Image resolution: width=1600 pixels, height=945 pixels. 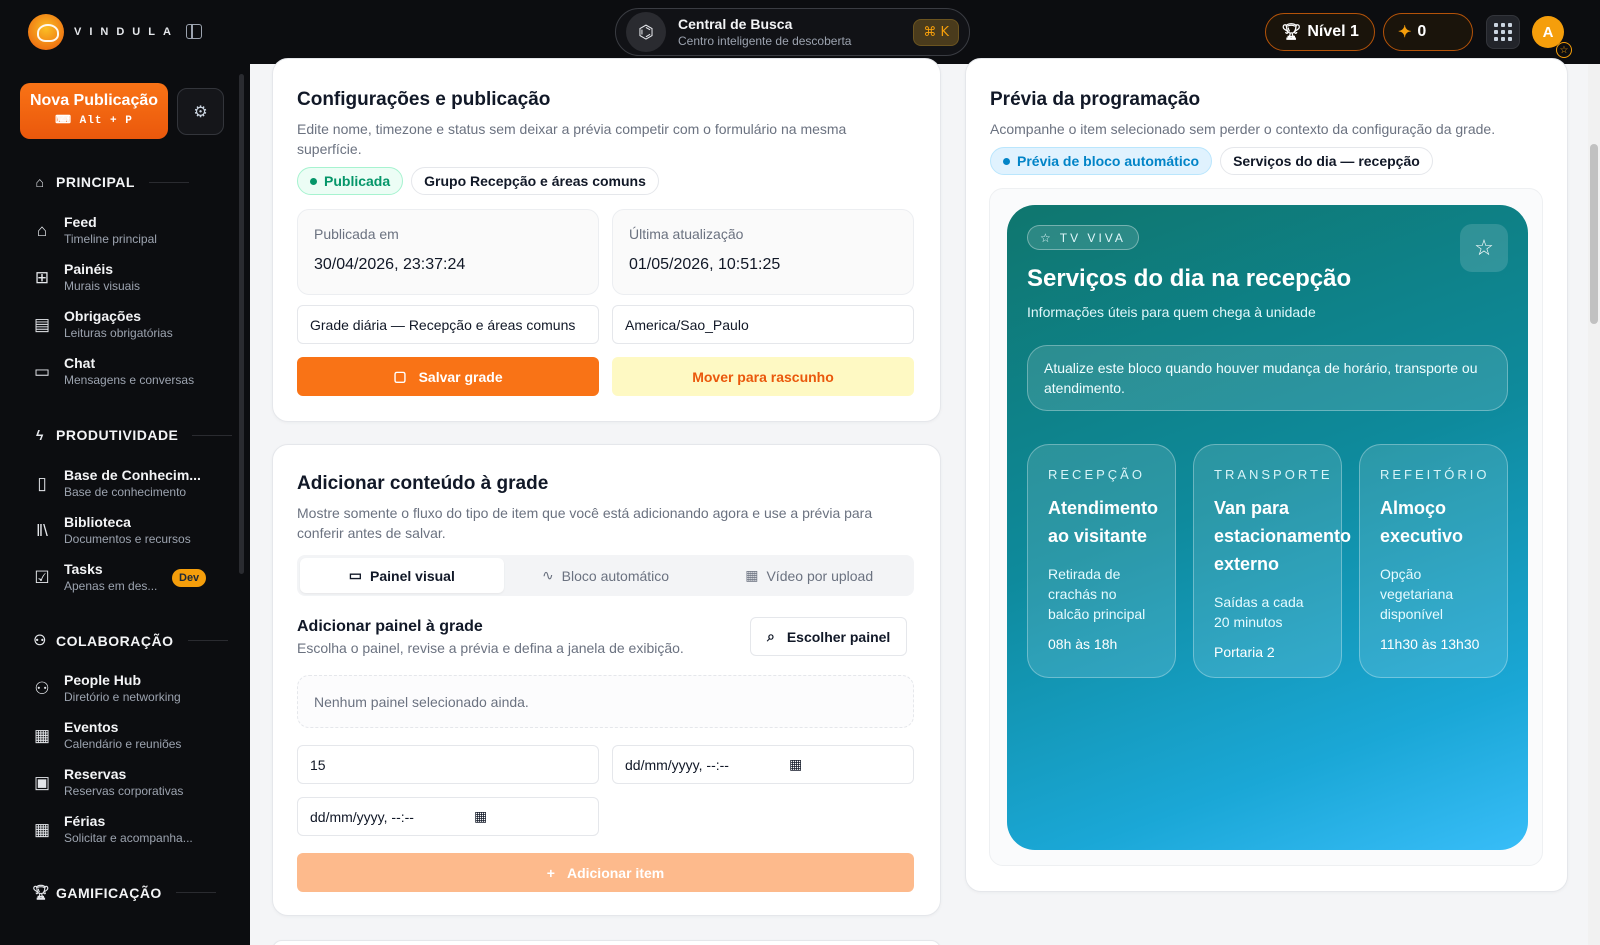 I want to click on group-badge: Grupo Recepção e áreas comuns, so click(x=535, y=181).